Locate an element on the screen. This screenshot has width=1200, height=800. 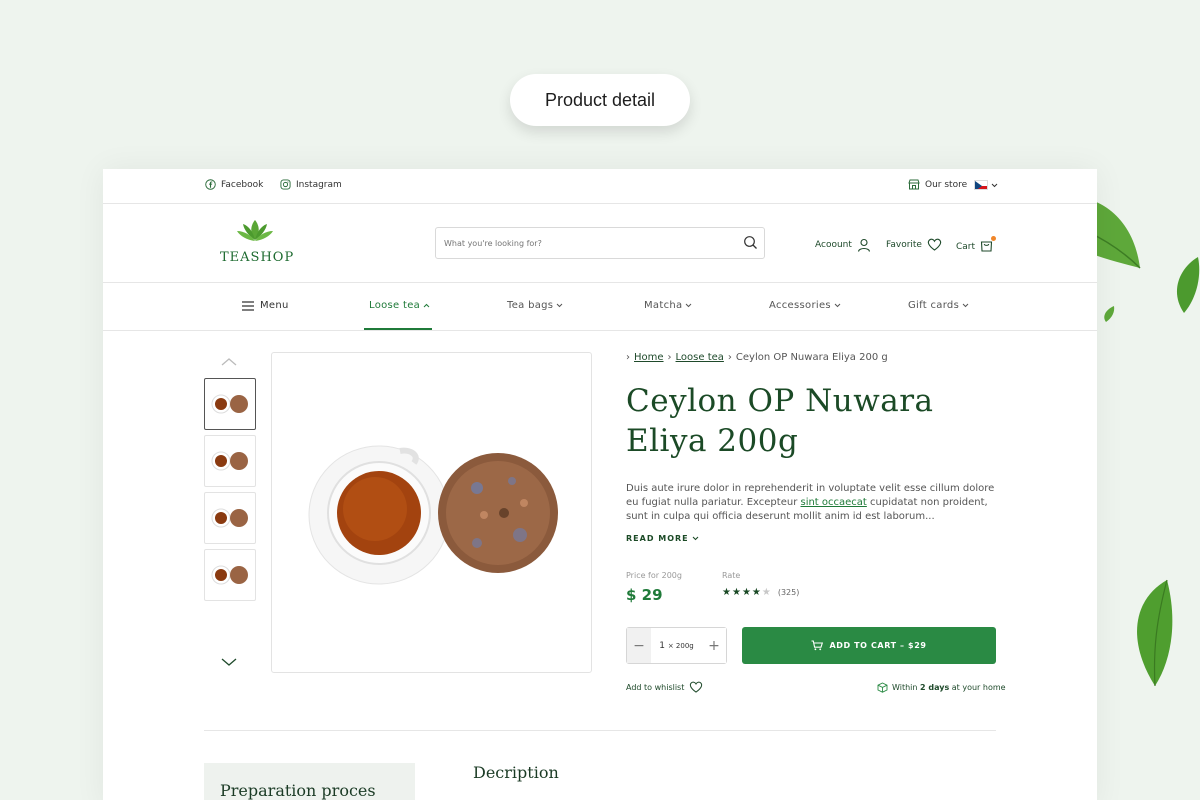
add-to-cart-button: ADD TO CART – $29 is located at coordinates (869, 645).